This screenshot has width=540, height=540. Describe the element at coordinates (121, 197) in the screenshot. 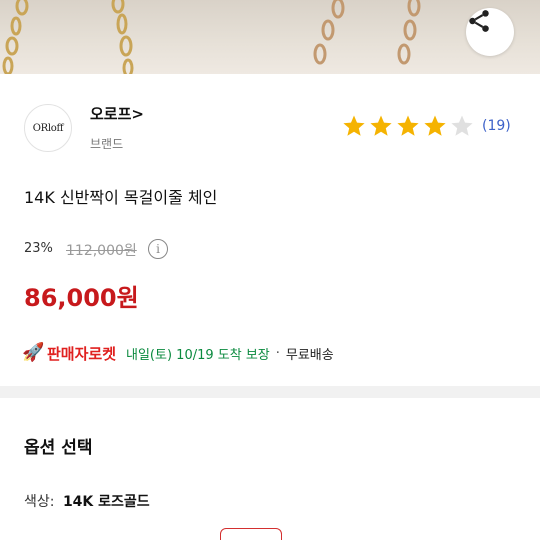

I see `product-title: 14K 신반짝이 목걸이줄 체인` at that location.